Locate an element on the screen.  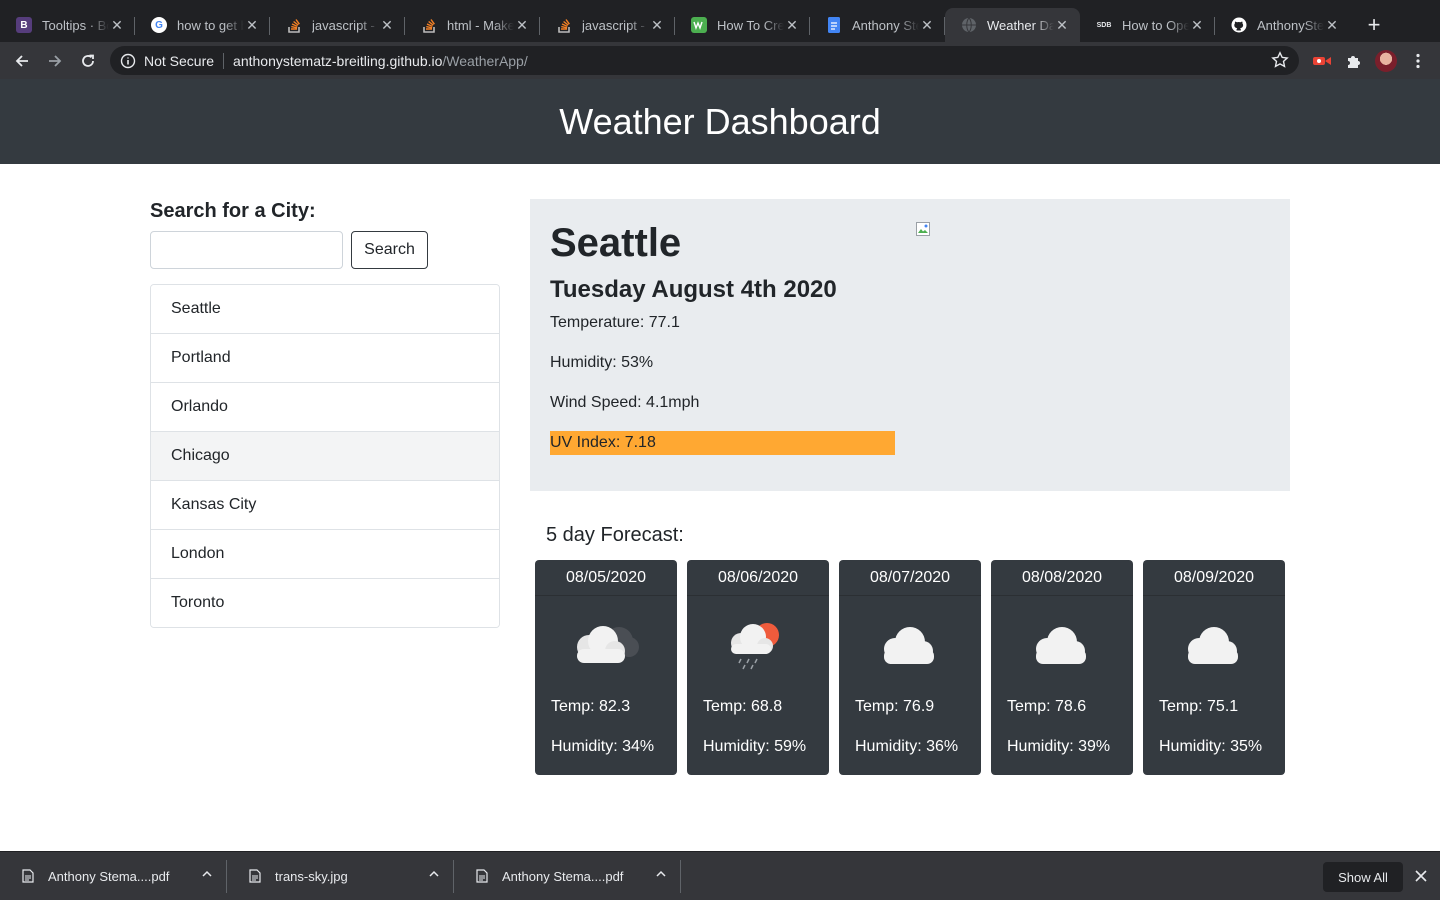
page-header: Weather Dashboard is located at coordinates (720, 121).